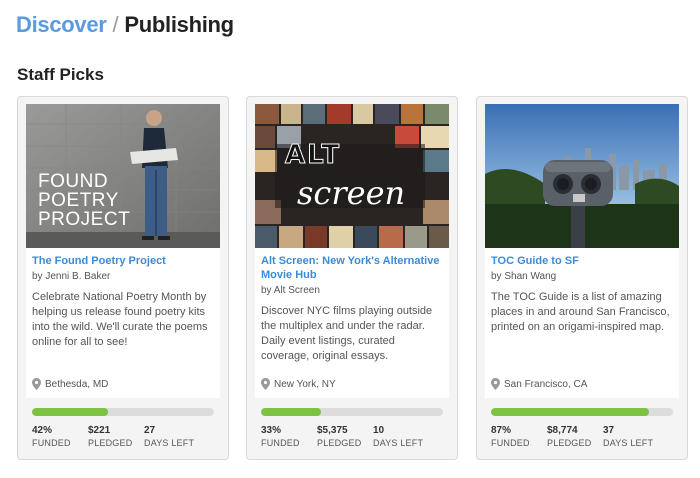 The width and height of the screenshot is (700, 478). I want to click on project-location: New York, NY, so click(298, 384).